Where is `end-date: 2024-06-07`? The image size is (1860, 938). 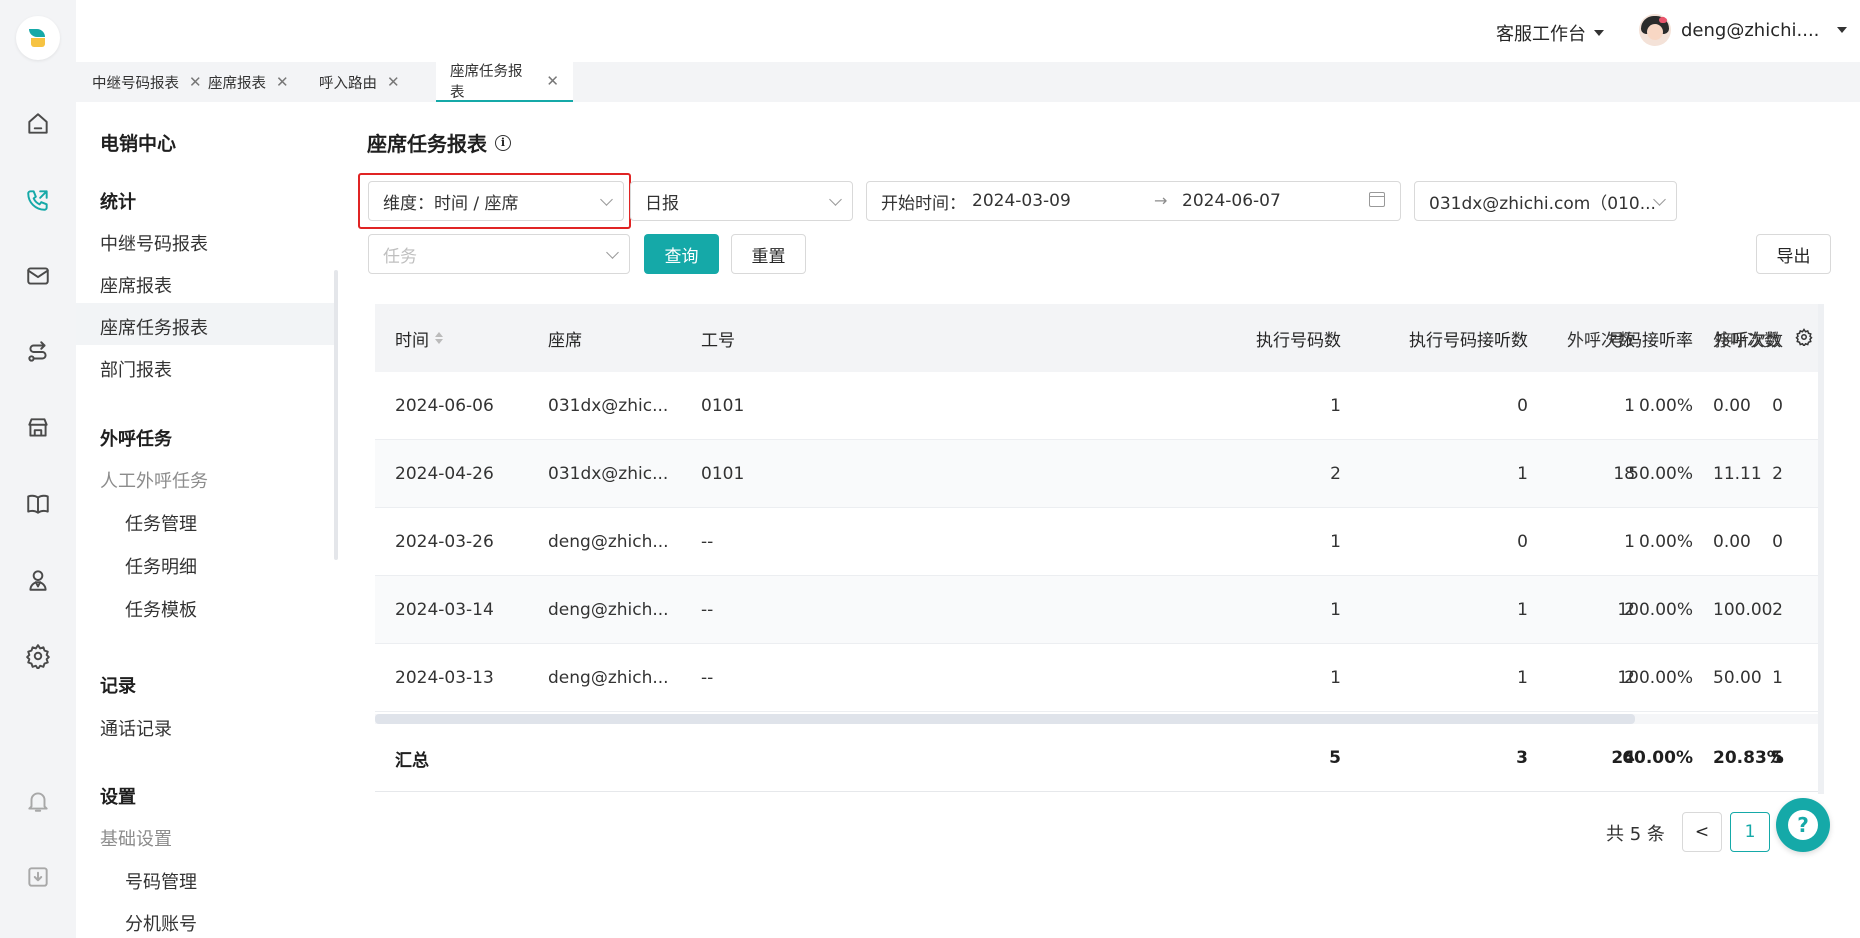 end-date: 2024-06-07 is located at coordinates (1231, 201).